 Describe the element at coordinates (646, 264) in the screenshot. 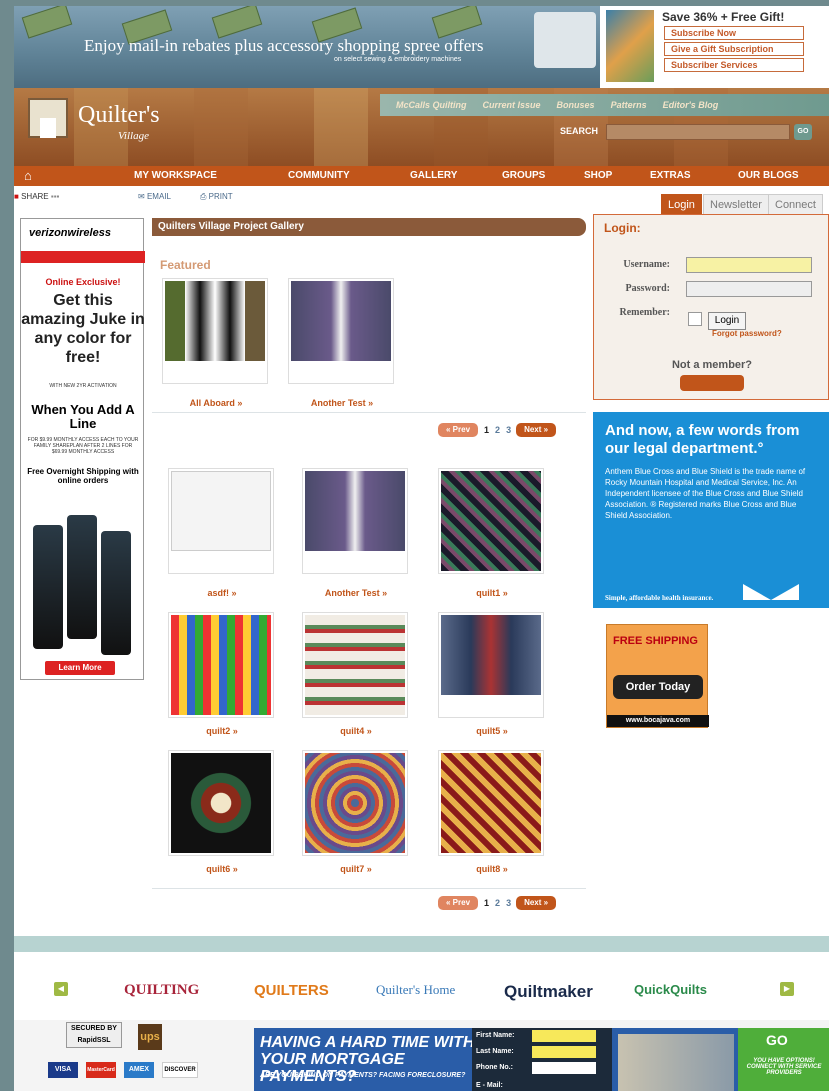

I see `username-label: Username:` at that location.